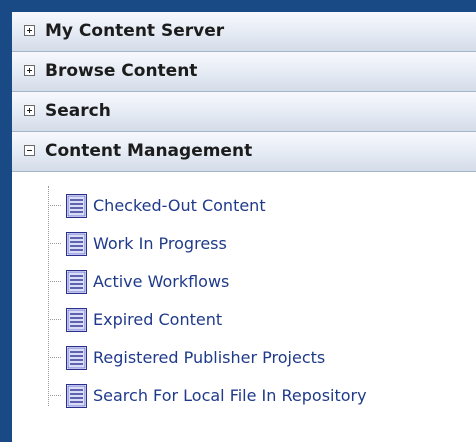  I want to click on tree-item-registered-publisher-projects: Registered Publisher Projects, so click(251, 357).